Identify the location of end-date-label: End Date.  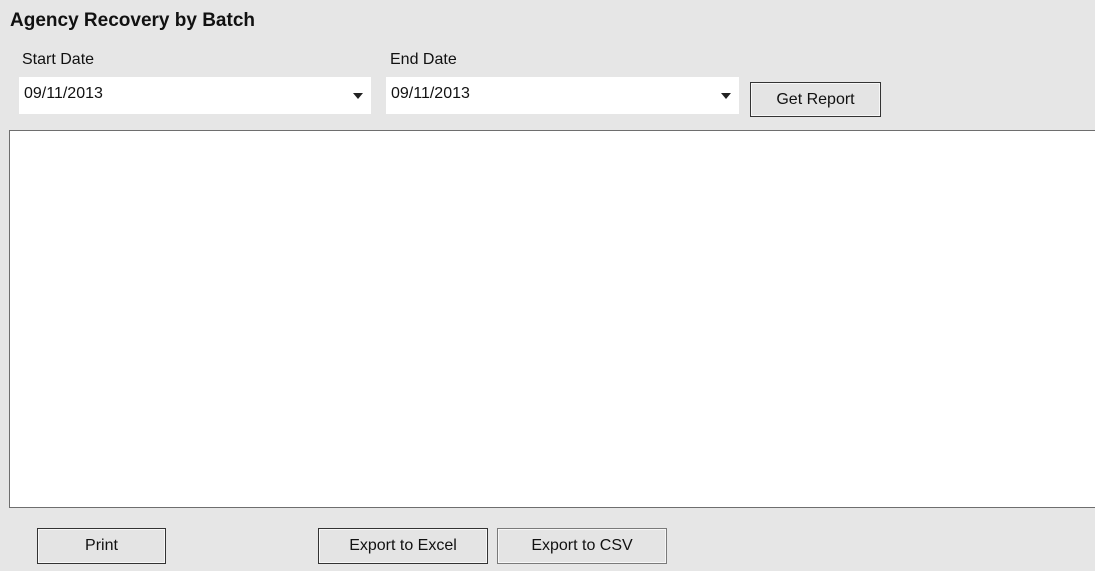
(423, 59).